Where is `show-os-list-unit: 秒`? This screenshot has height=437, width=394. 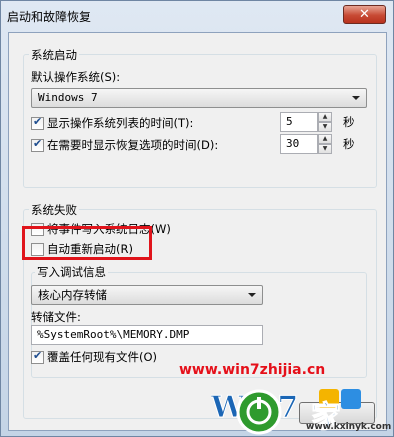 show-os-list-unit: 秒 is located at coordinates (349, 122).